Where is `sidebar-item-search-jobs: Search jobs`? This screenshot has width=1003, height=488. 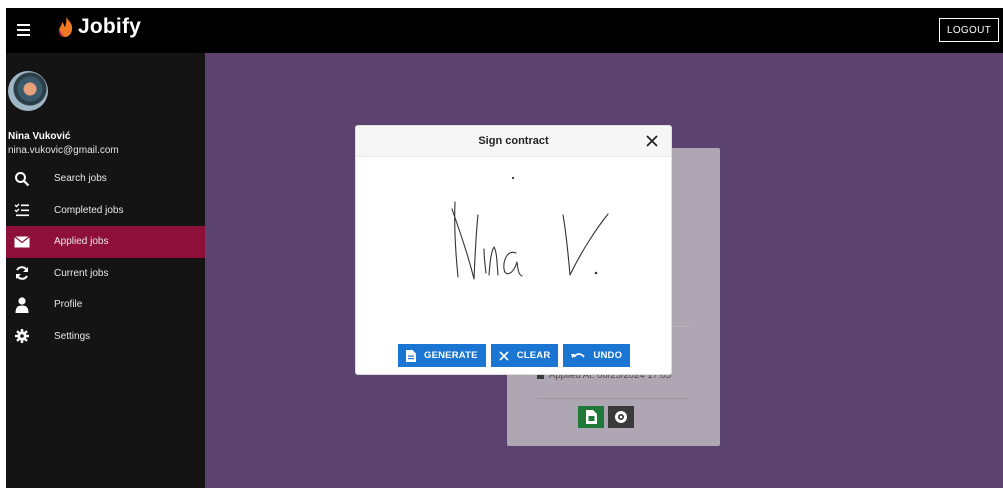 sidebar-item-search-jobs: Search jobs is located at coordinates (105, 179).